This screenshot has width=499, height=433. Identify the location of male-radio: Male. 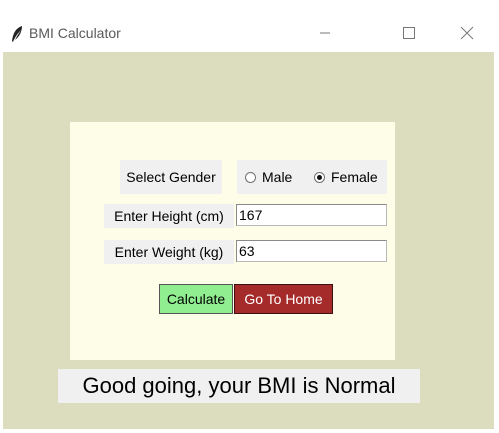
(268, 177).